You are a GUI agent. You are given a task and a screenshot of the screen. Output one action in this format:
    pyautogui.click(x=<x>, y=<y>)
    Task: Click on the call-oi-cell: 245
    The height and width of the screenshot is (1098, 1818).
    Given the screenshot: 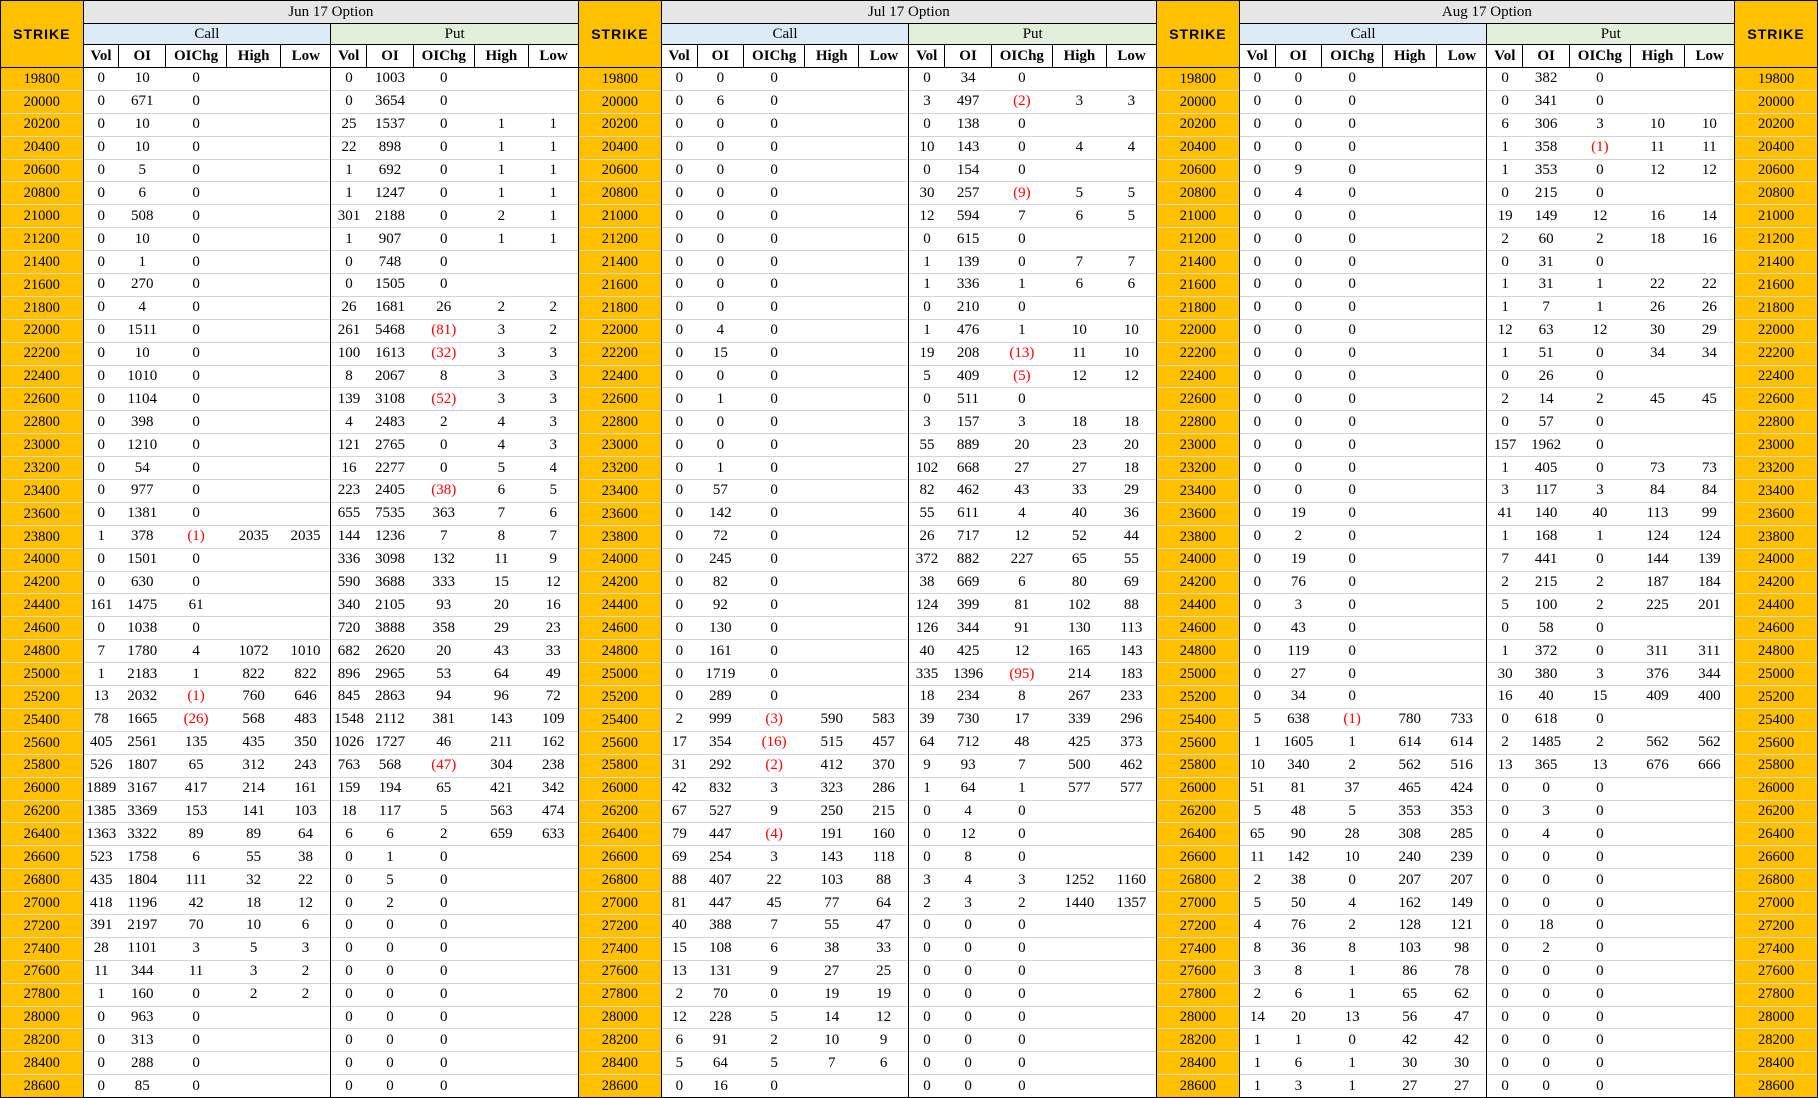 What is the action you would take?
    pyautogui.click(x=720, y=559)
    